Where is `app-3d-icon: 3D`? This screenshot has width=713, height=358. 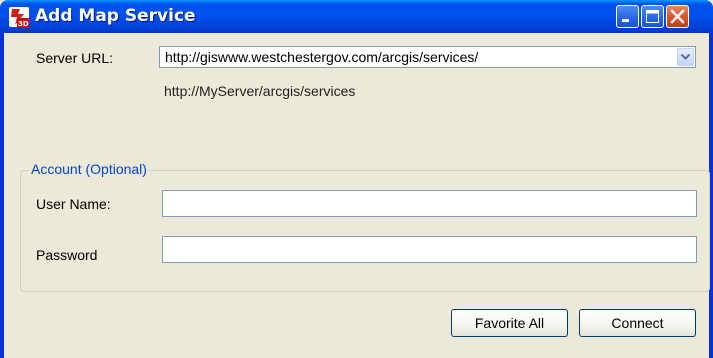 app-3d-icon: 3D is located at coordinates (19, 17).